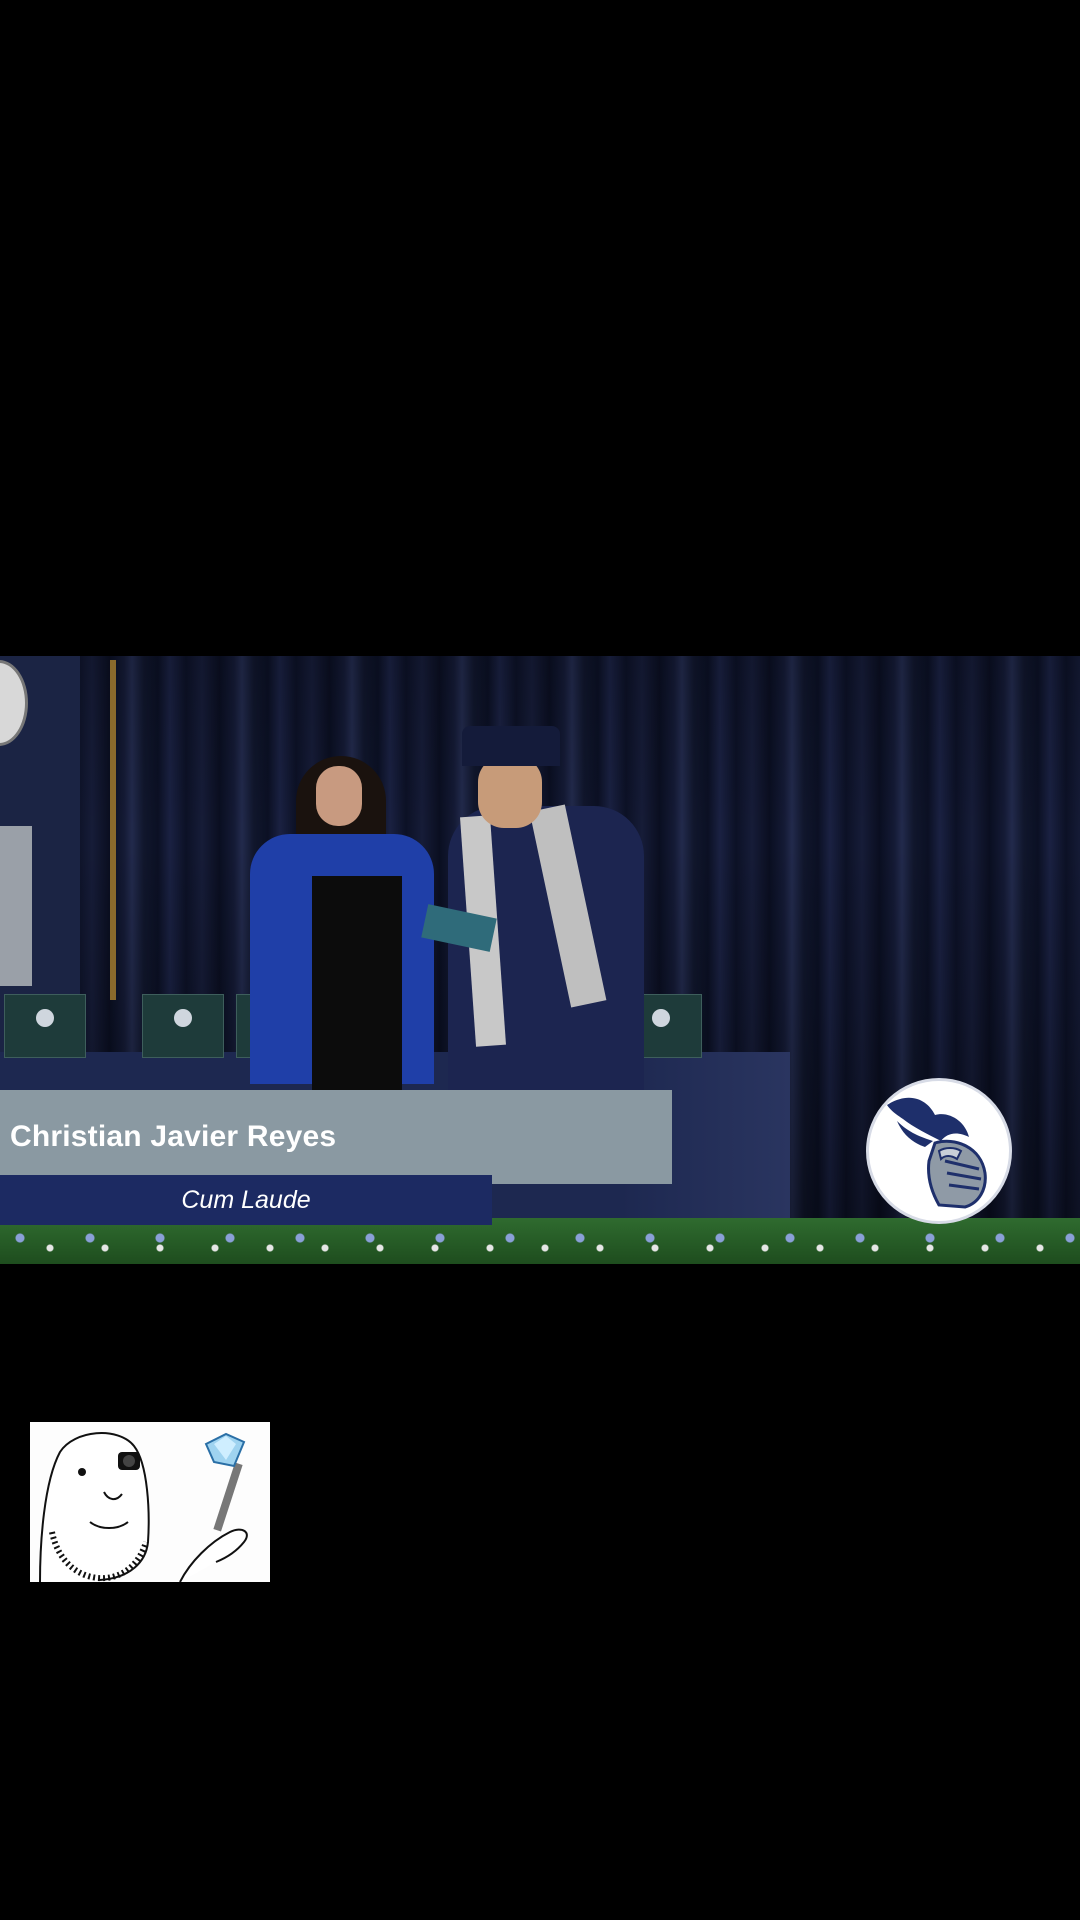  What do you see at coordinates (16, 906) in the screenshot?
I see `wall-panel` at bounding box center [16, 906].